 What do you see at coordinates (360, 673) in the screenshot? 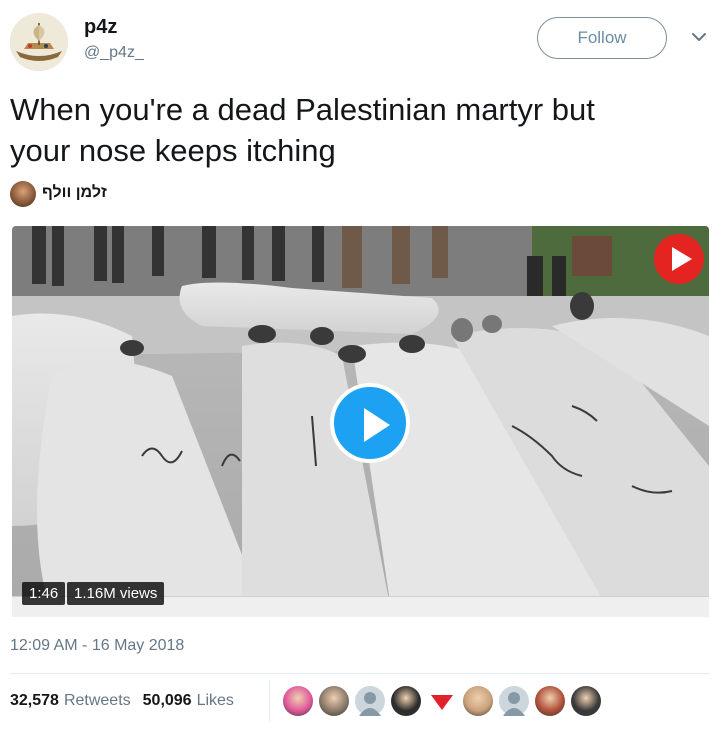
I see `divider` at bounding box center [360, 673].